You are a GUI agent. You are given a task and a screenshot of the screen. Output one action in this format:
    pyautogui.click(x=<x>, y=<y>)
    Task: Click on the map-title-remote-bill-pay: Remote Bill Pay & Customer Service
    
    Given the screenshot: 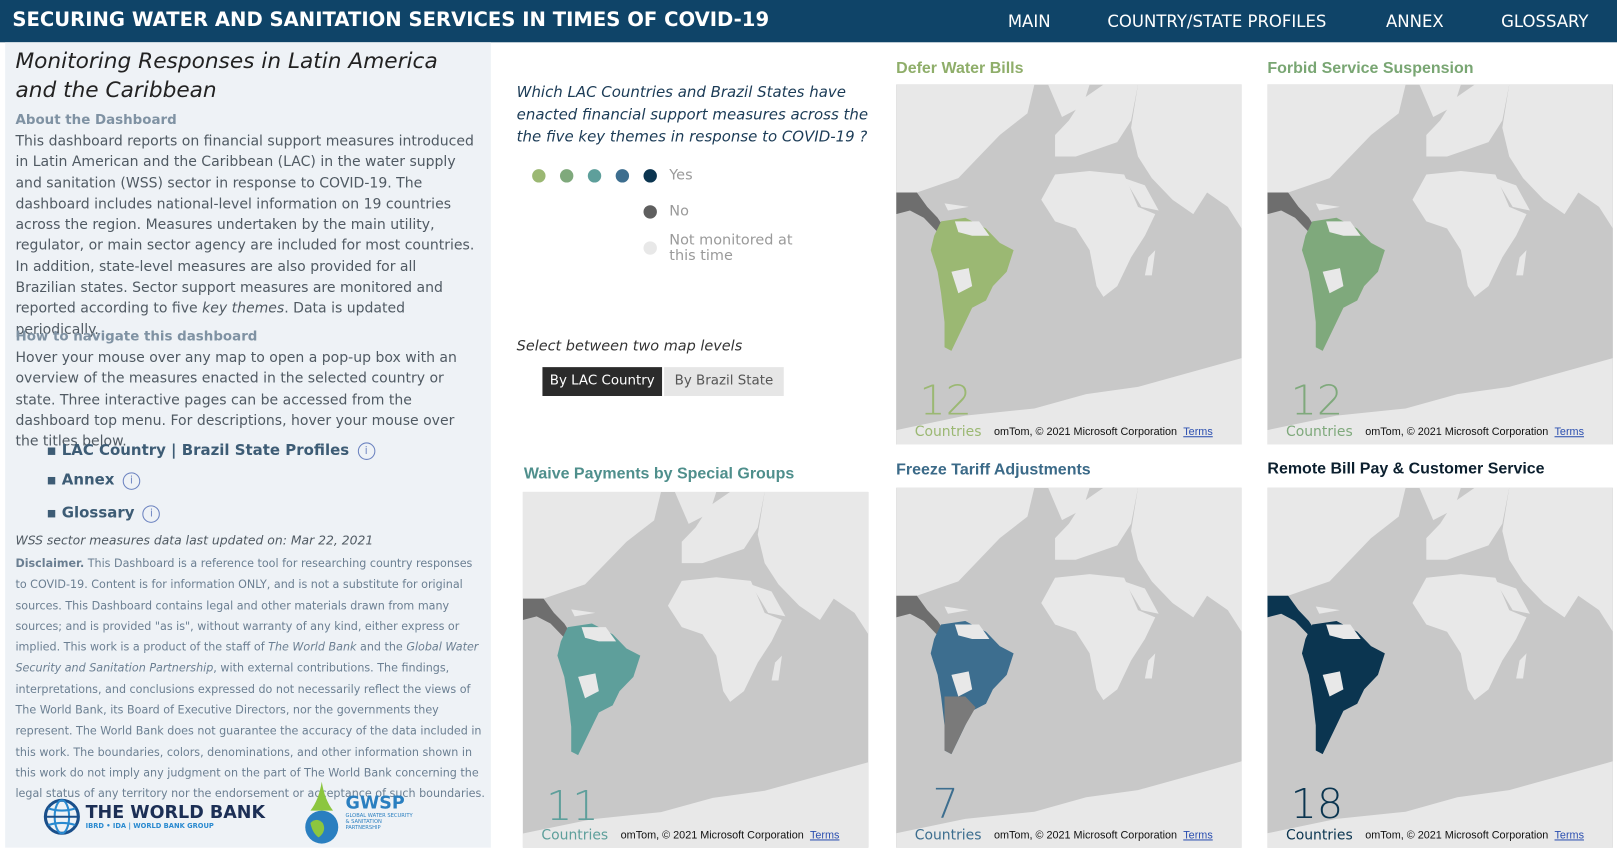 What is the action you would take?
    pyautogui.click(x=1406, y=468)
    